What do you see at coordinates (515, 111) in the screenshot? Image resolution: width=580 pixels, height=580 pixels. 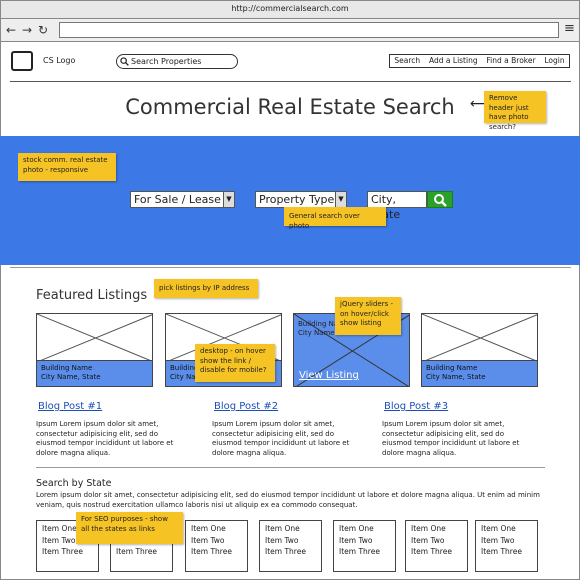 I see `note-remove-header: Remove header just have photo search?` at bounding box center [515, 111].